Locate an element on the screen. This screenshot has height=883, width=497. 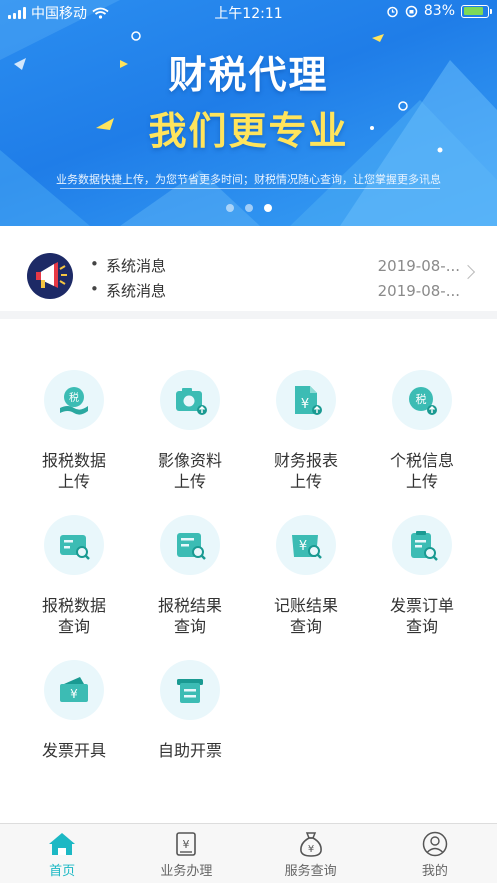
service-label: 财务报表 is located at coordinates (305, 460).